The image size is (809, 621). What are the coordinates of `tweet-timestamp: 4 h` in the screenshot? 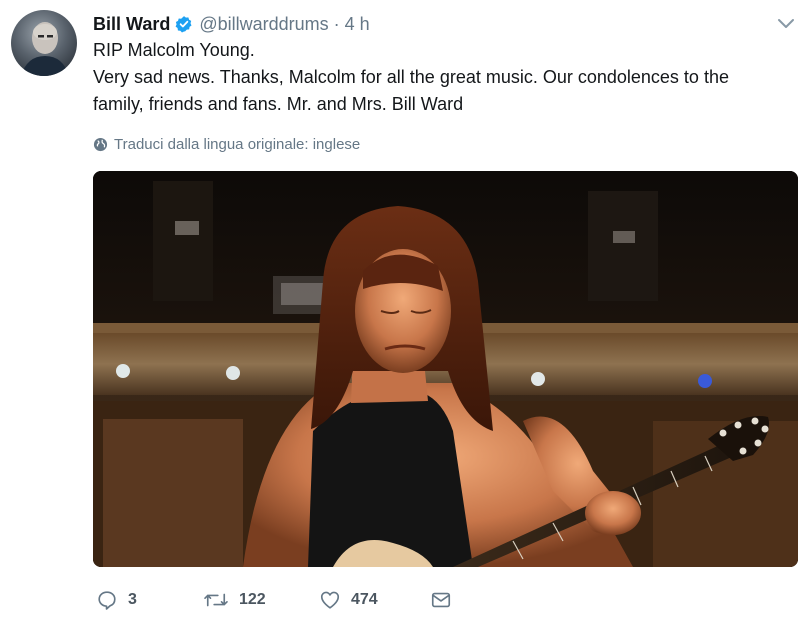 It's located at (357, 24).